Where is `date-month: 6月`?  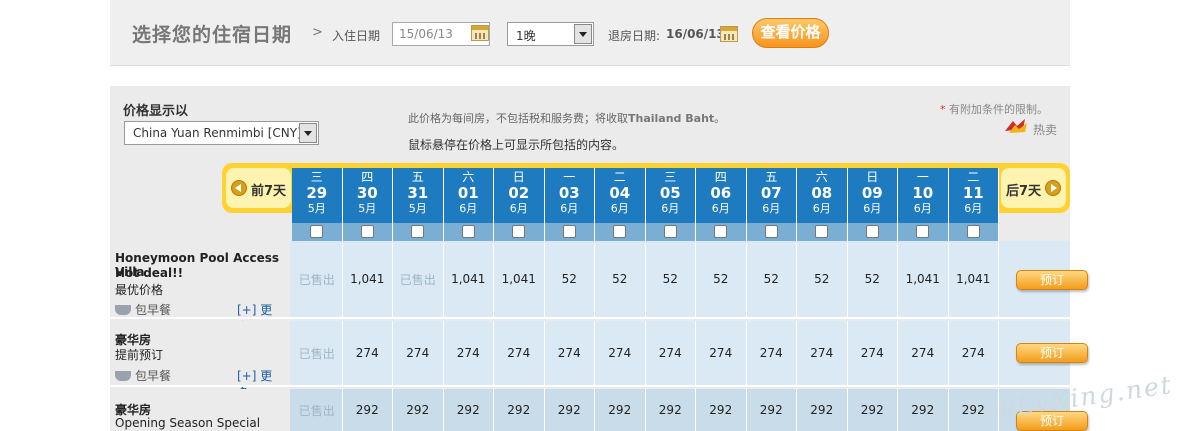
date-month: 6月 is located at coordinates (720, 208).